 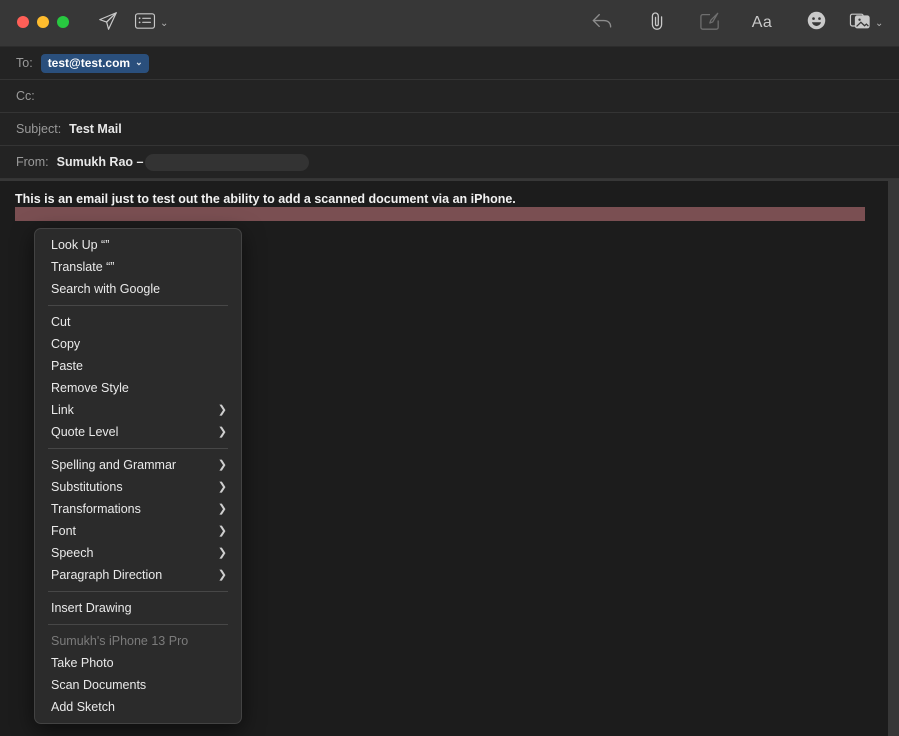 What do you see at coordinates (62, 410) in the screenshot?
I see `menu-item-label: Link` at bounding box center [62, 410].